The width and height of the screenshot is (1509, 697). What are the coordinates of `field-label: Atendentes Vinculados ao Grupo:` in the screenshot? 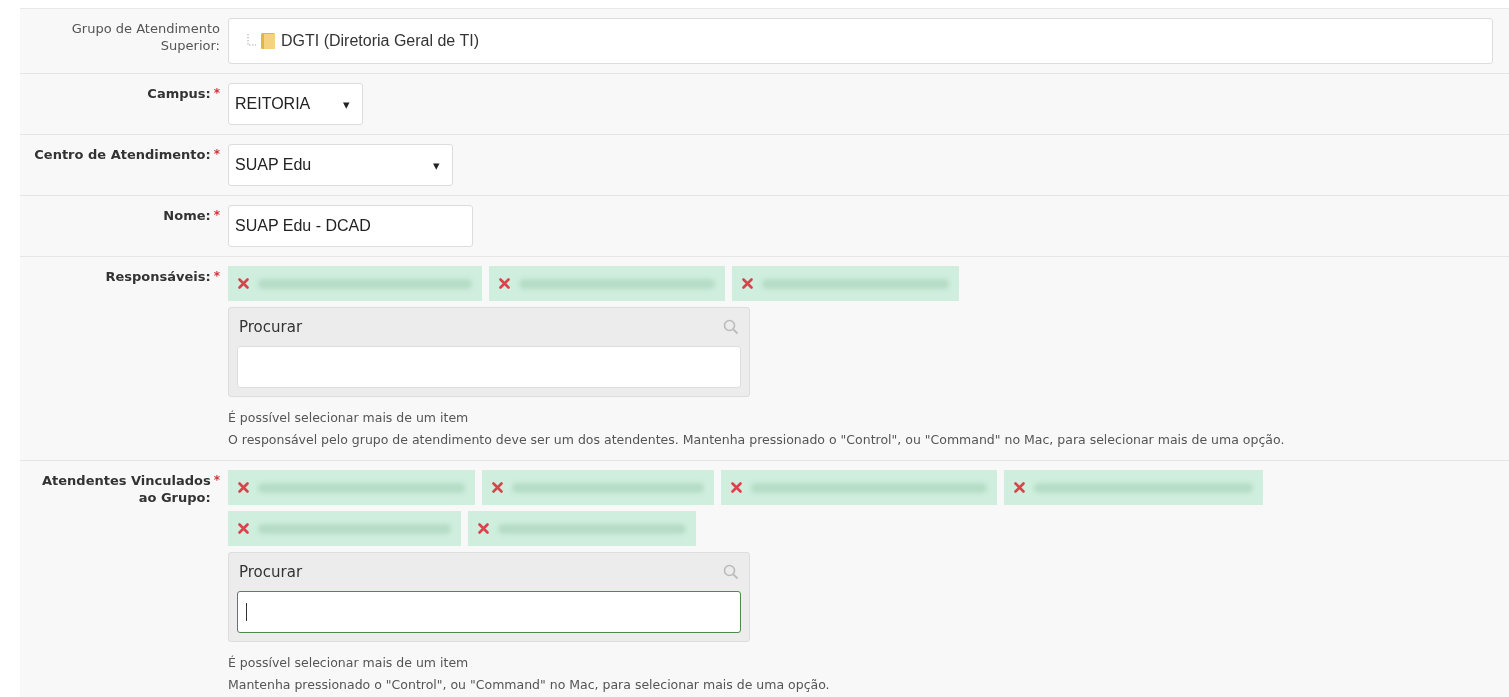 It's located at (126, 489).